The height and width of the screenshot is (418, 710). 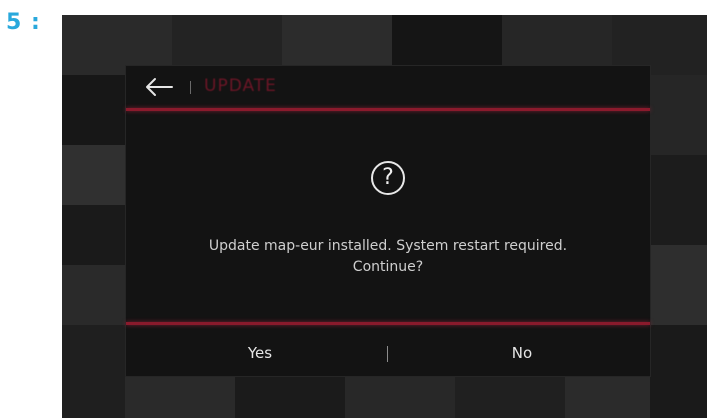 What do you see at coordinates (240, 86) in the screenshot?
I see `dialog-title: UPDATE` at bounding box center [240, 86].